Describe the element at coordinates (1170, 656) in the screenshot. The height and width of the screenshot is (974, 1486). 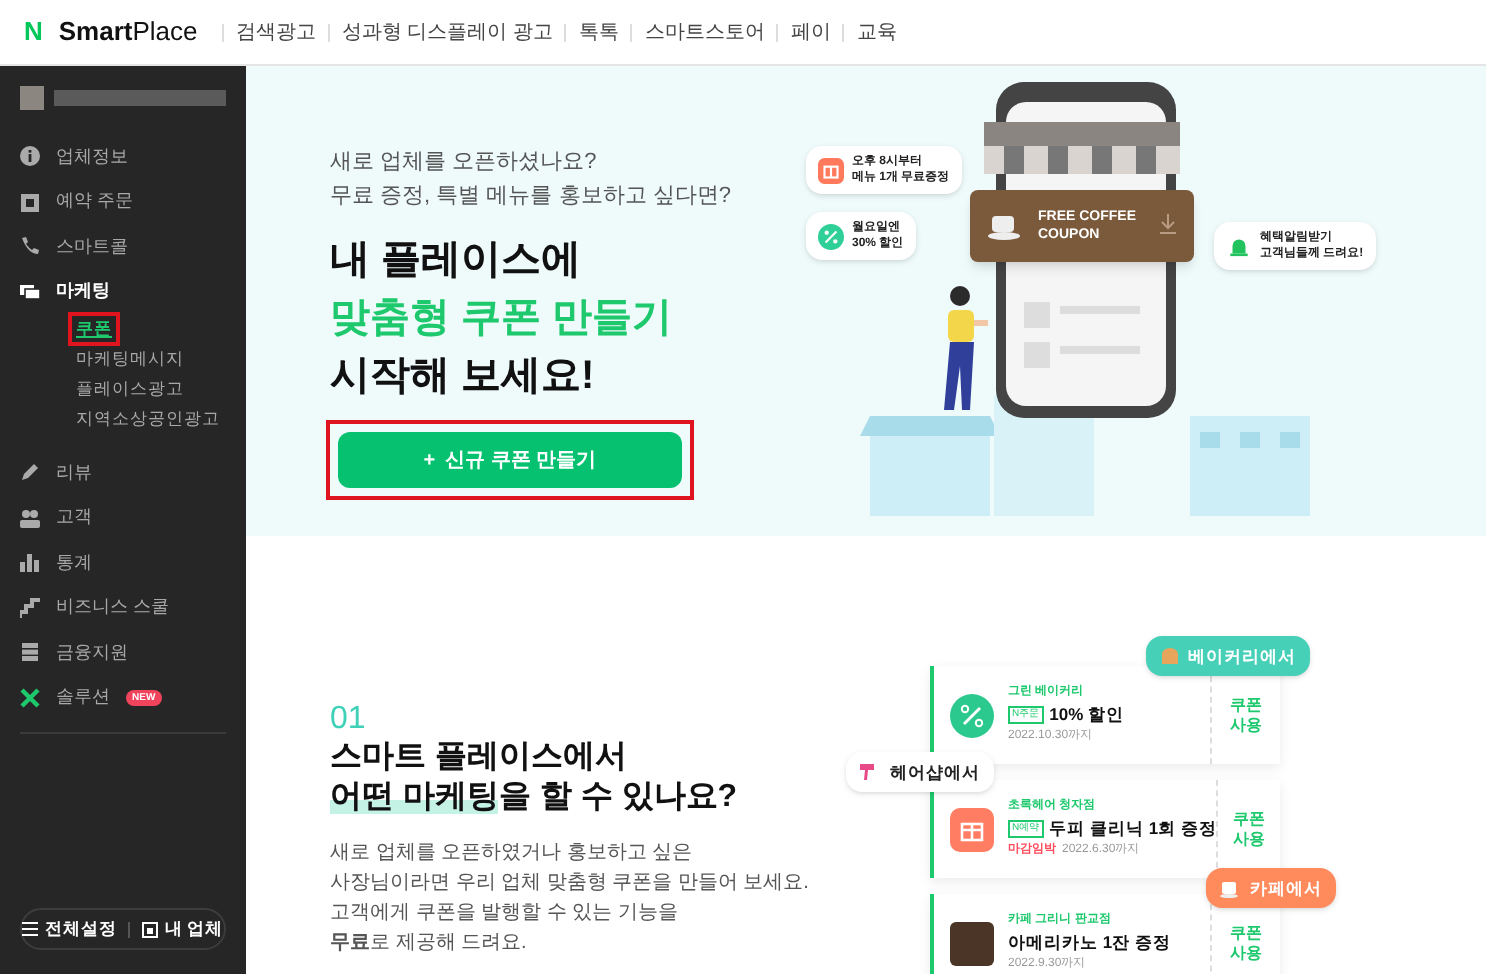
I see `bread-icon` at that location.